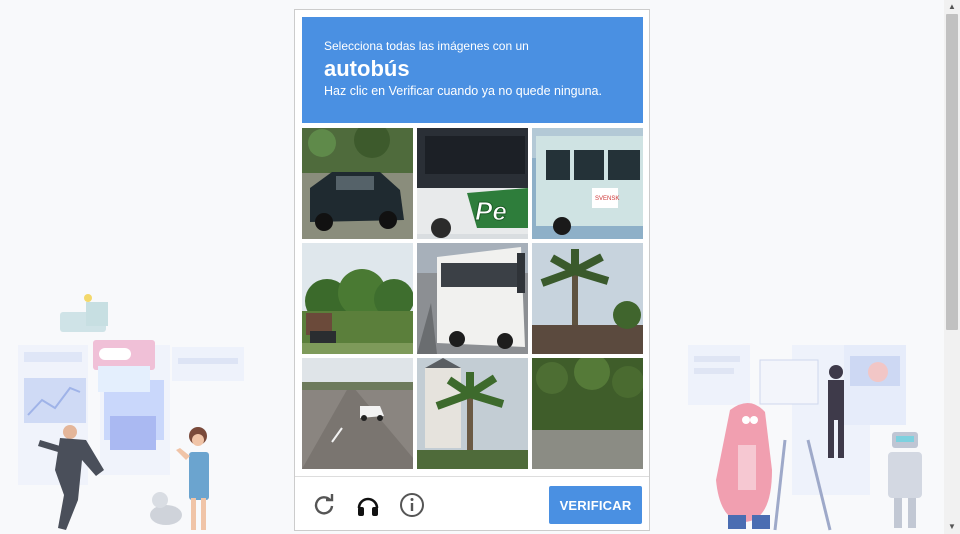 The image size is (960, 534). What do you see at coordinates (607, 199) in the screenshot?
I see `svg-text: SVENSK` at bounding box center [607, 199].